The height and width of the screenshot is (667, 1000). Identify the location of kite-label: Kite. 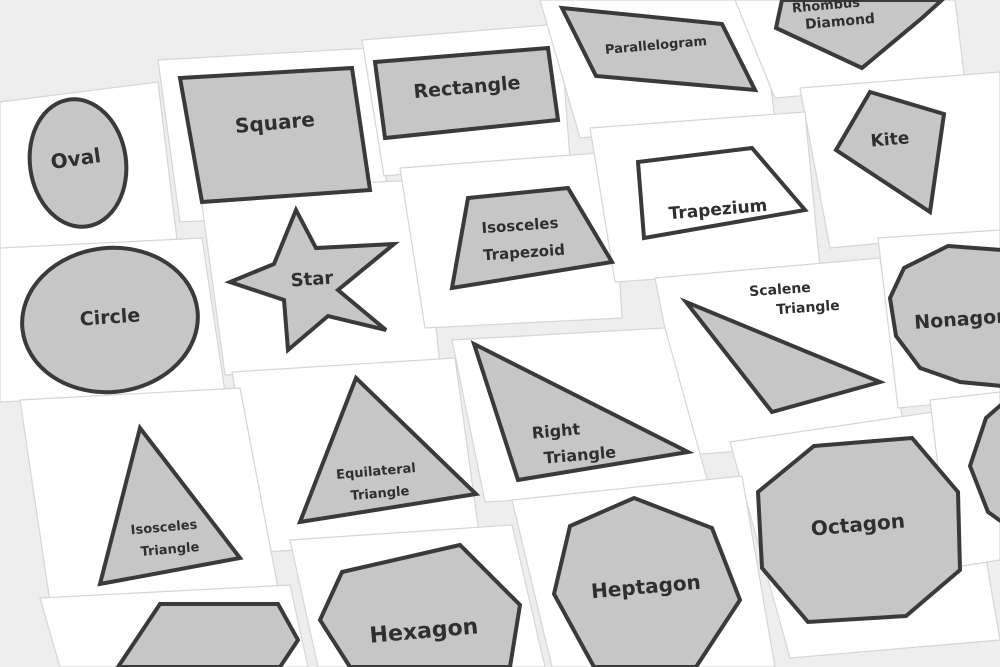
(890, 139).